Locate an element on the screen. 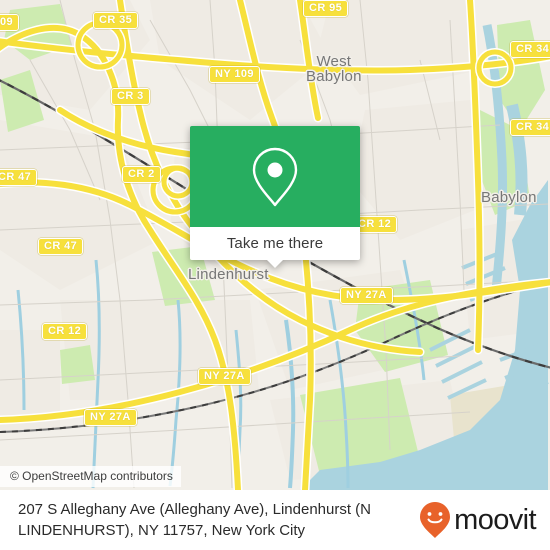 The height and width of the screenshot is (550, 550). map-pin-icon is located at coordinates (275, 176).